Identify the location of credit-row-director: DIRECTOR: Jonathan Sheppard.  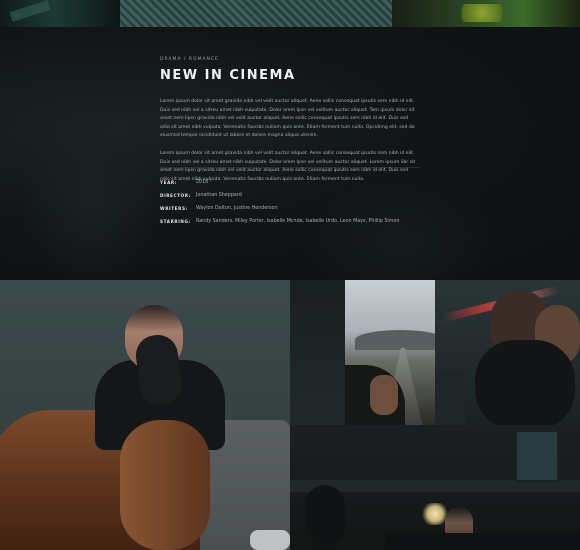
(290, 195).